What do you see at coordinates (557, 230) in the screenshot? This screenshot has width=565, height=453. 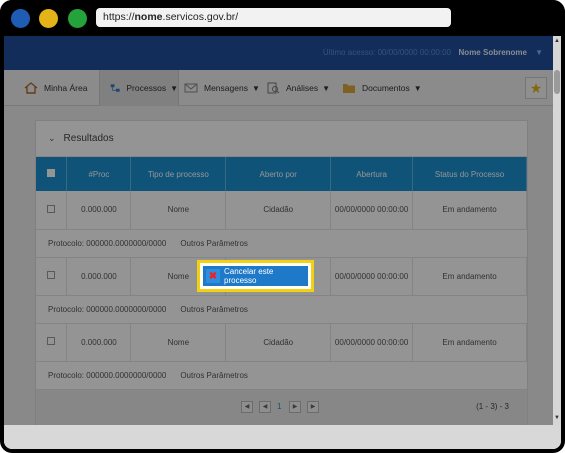 I see `vertical-scrollbar: ▲ ▼` at bounding box center [557, 230].